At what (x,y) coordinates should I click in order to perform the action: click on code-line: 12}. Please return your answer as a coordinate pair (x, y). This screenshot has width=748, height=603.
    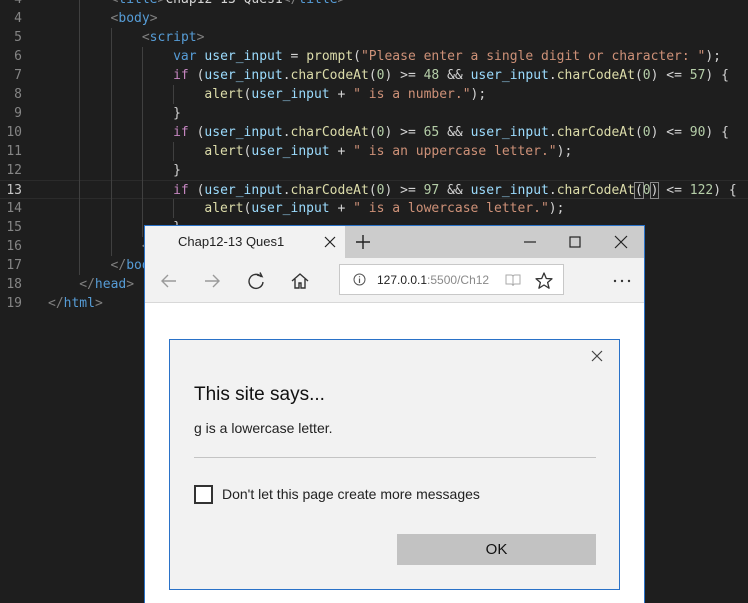
    Looking at the image, I should click on (374, 170).